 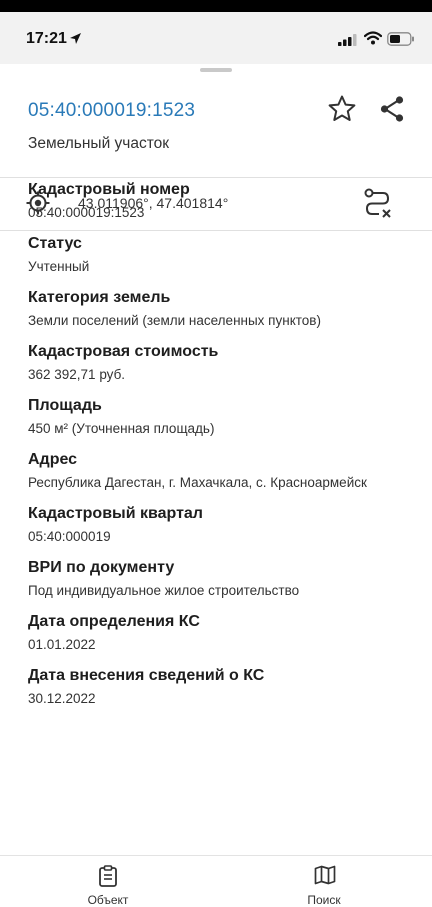 I want to click on tab-label: Объект, so click(x=108, y=900).